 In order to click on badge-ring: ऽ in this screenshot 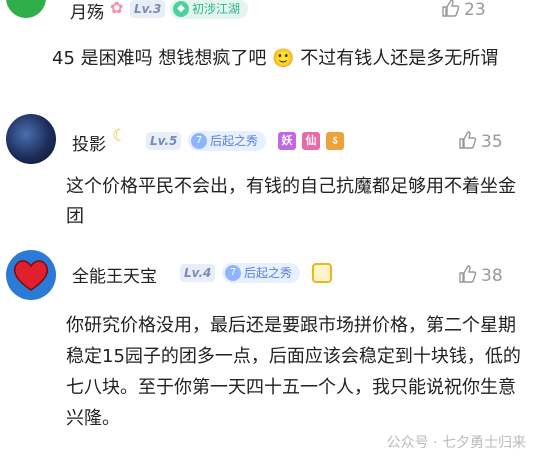, I will do `click(335, 141)`.